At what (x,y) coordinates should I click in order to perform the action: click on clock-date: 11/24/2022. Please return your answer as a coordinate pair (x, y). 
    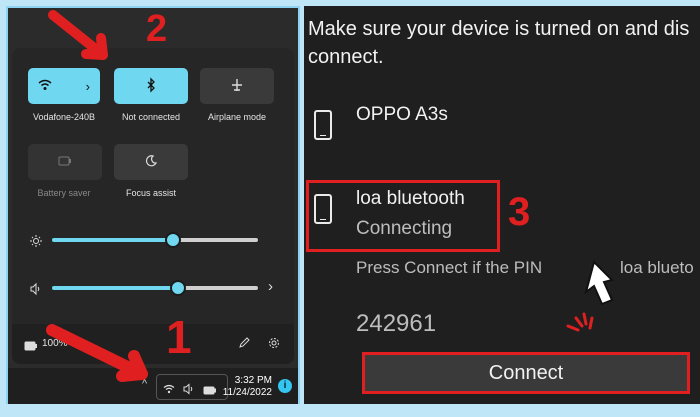
    Looking at the image, I should click on (247, 392).